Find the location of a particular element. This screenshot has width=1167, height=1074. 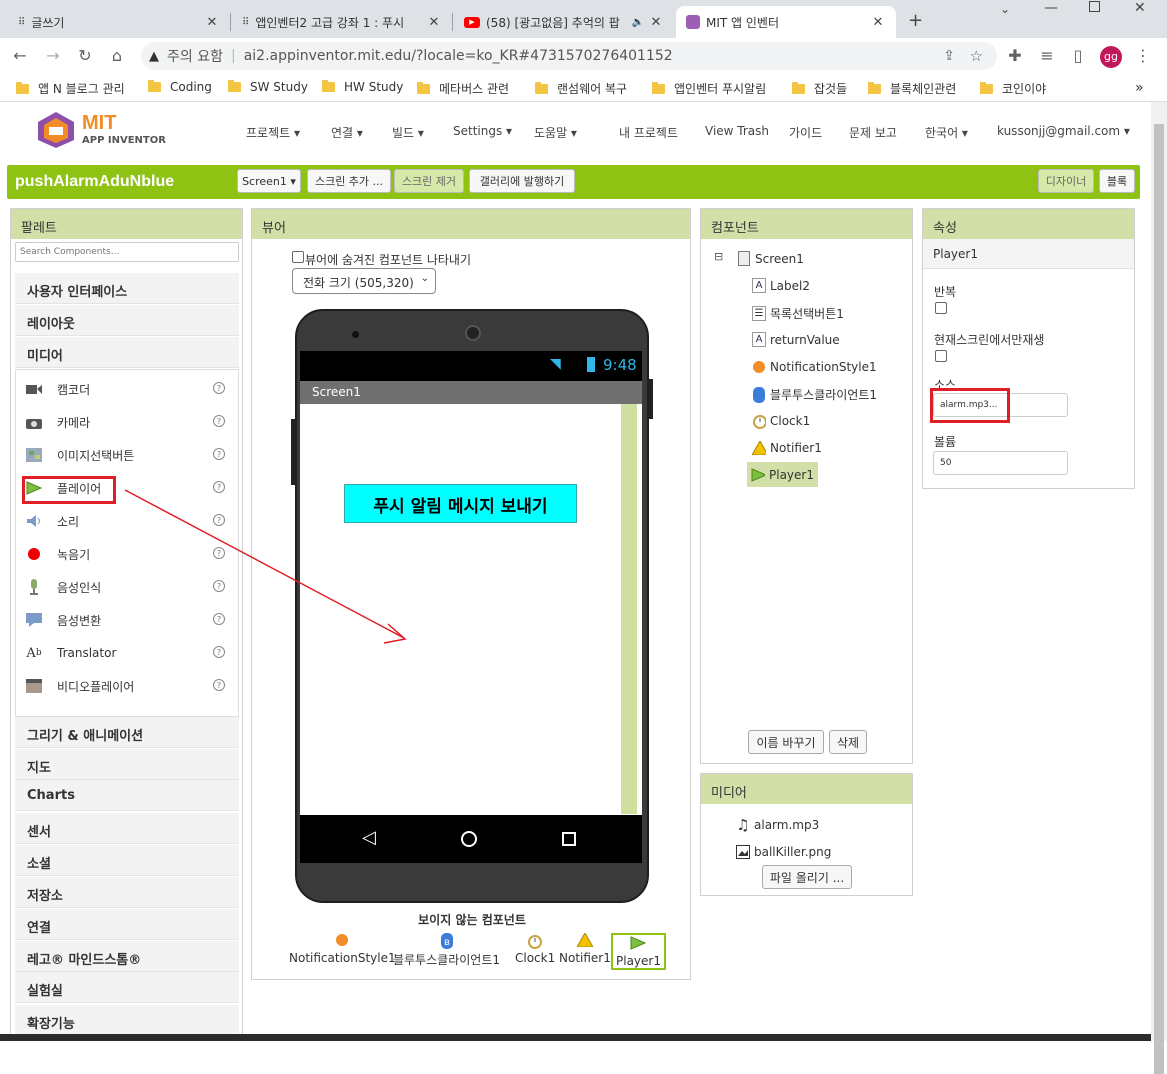

show-hidden-checkbox is located at coordinates (298, 257).